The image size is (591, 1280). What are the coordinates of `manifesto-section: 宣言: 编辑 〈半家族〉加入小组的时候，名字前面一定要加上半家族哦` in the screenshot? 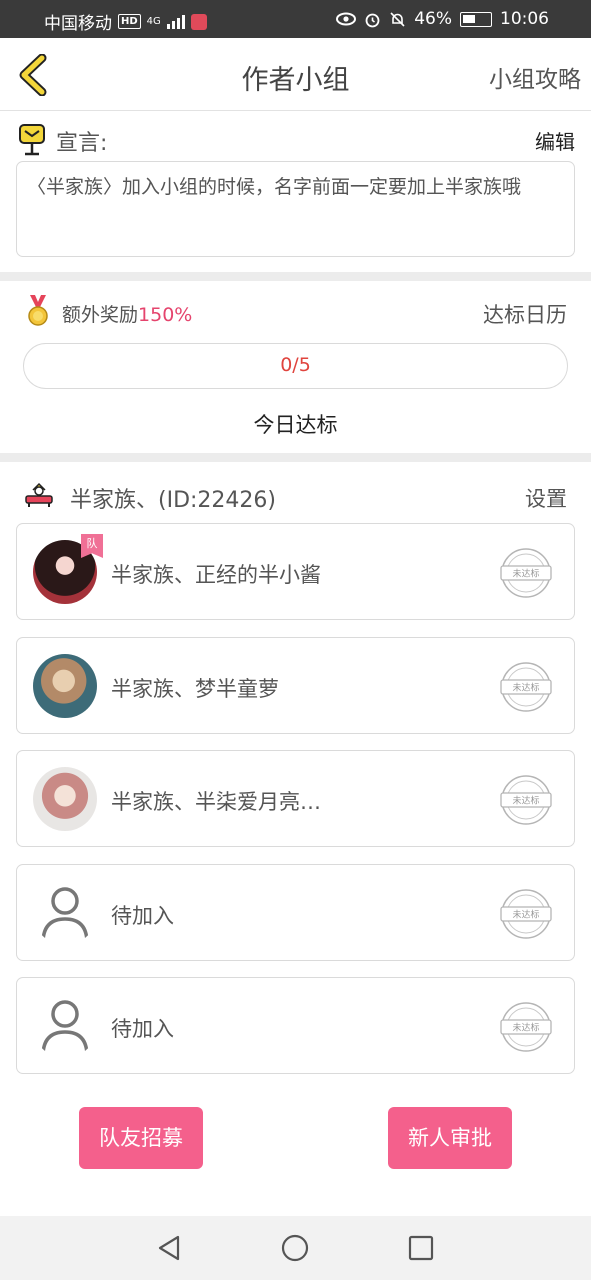 It's located at (295, 191).